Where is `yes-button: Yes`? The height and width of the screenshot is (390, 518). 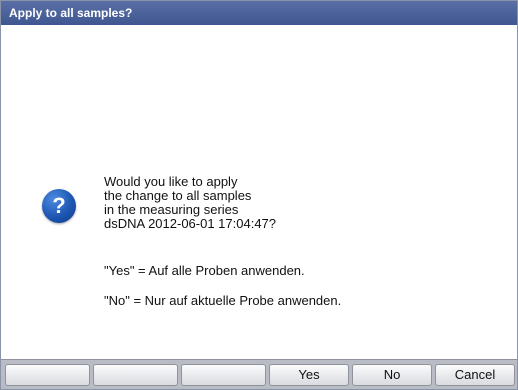 yes-button: Yes is located at coordinates (309, 375).